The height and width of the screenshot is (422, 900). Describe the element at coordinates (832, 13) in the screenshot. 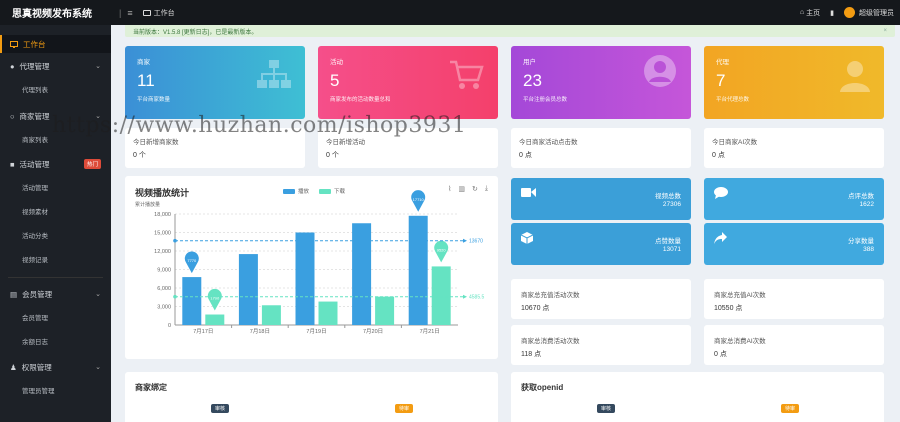

I see `trash-icon: ▮` at that location.